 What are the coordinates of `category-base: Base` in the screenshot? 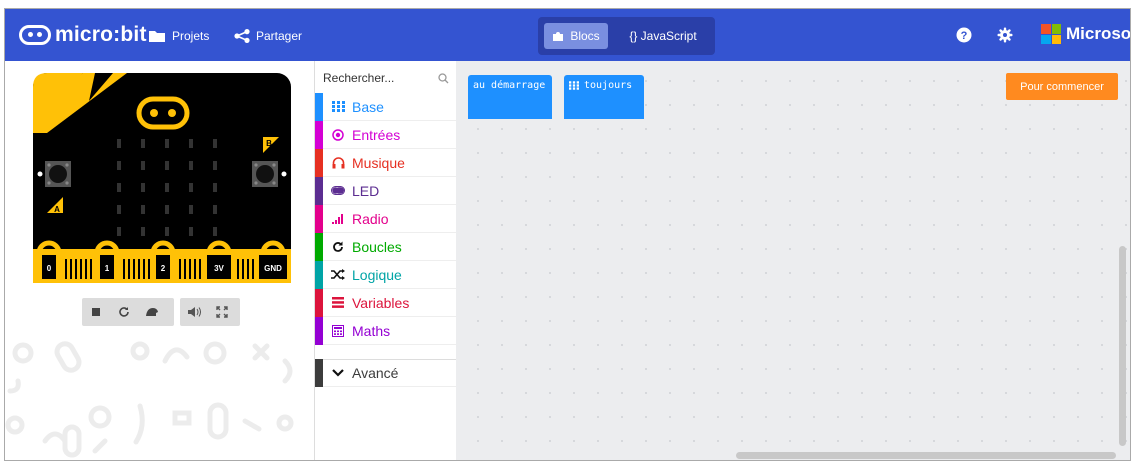 It's located at (386, 106).